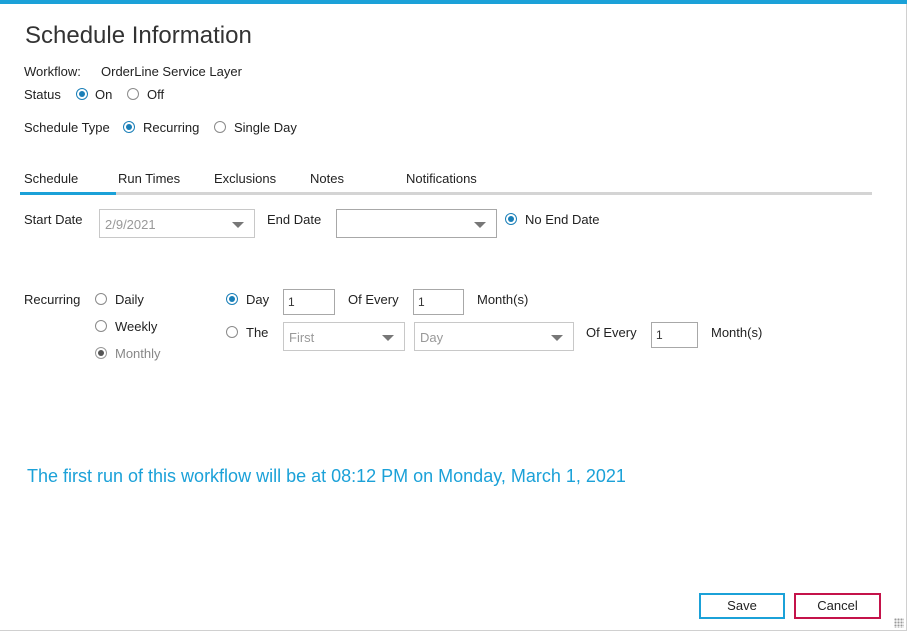 This screenshot has width=907, height=631. What do you see at coordinates (562, 219) in the screenshot?
I see `no-end-date-label: No End Date` at bounding box center [562, 219].